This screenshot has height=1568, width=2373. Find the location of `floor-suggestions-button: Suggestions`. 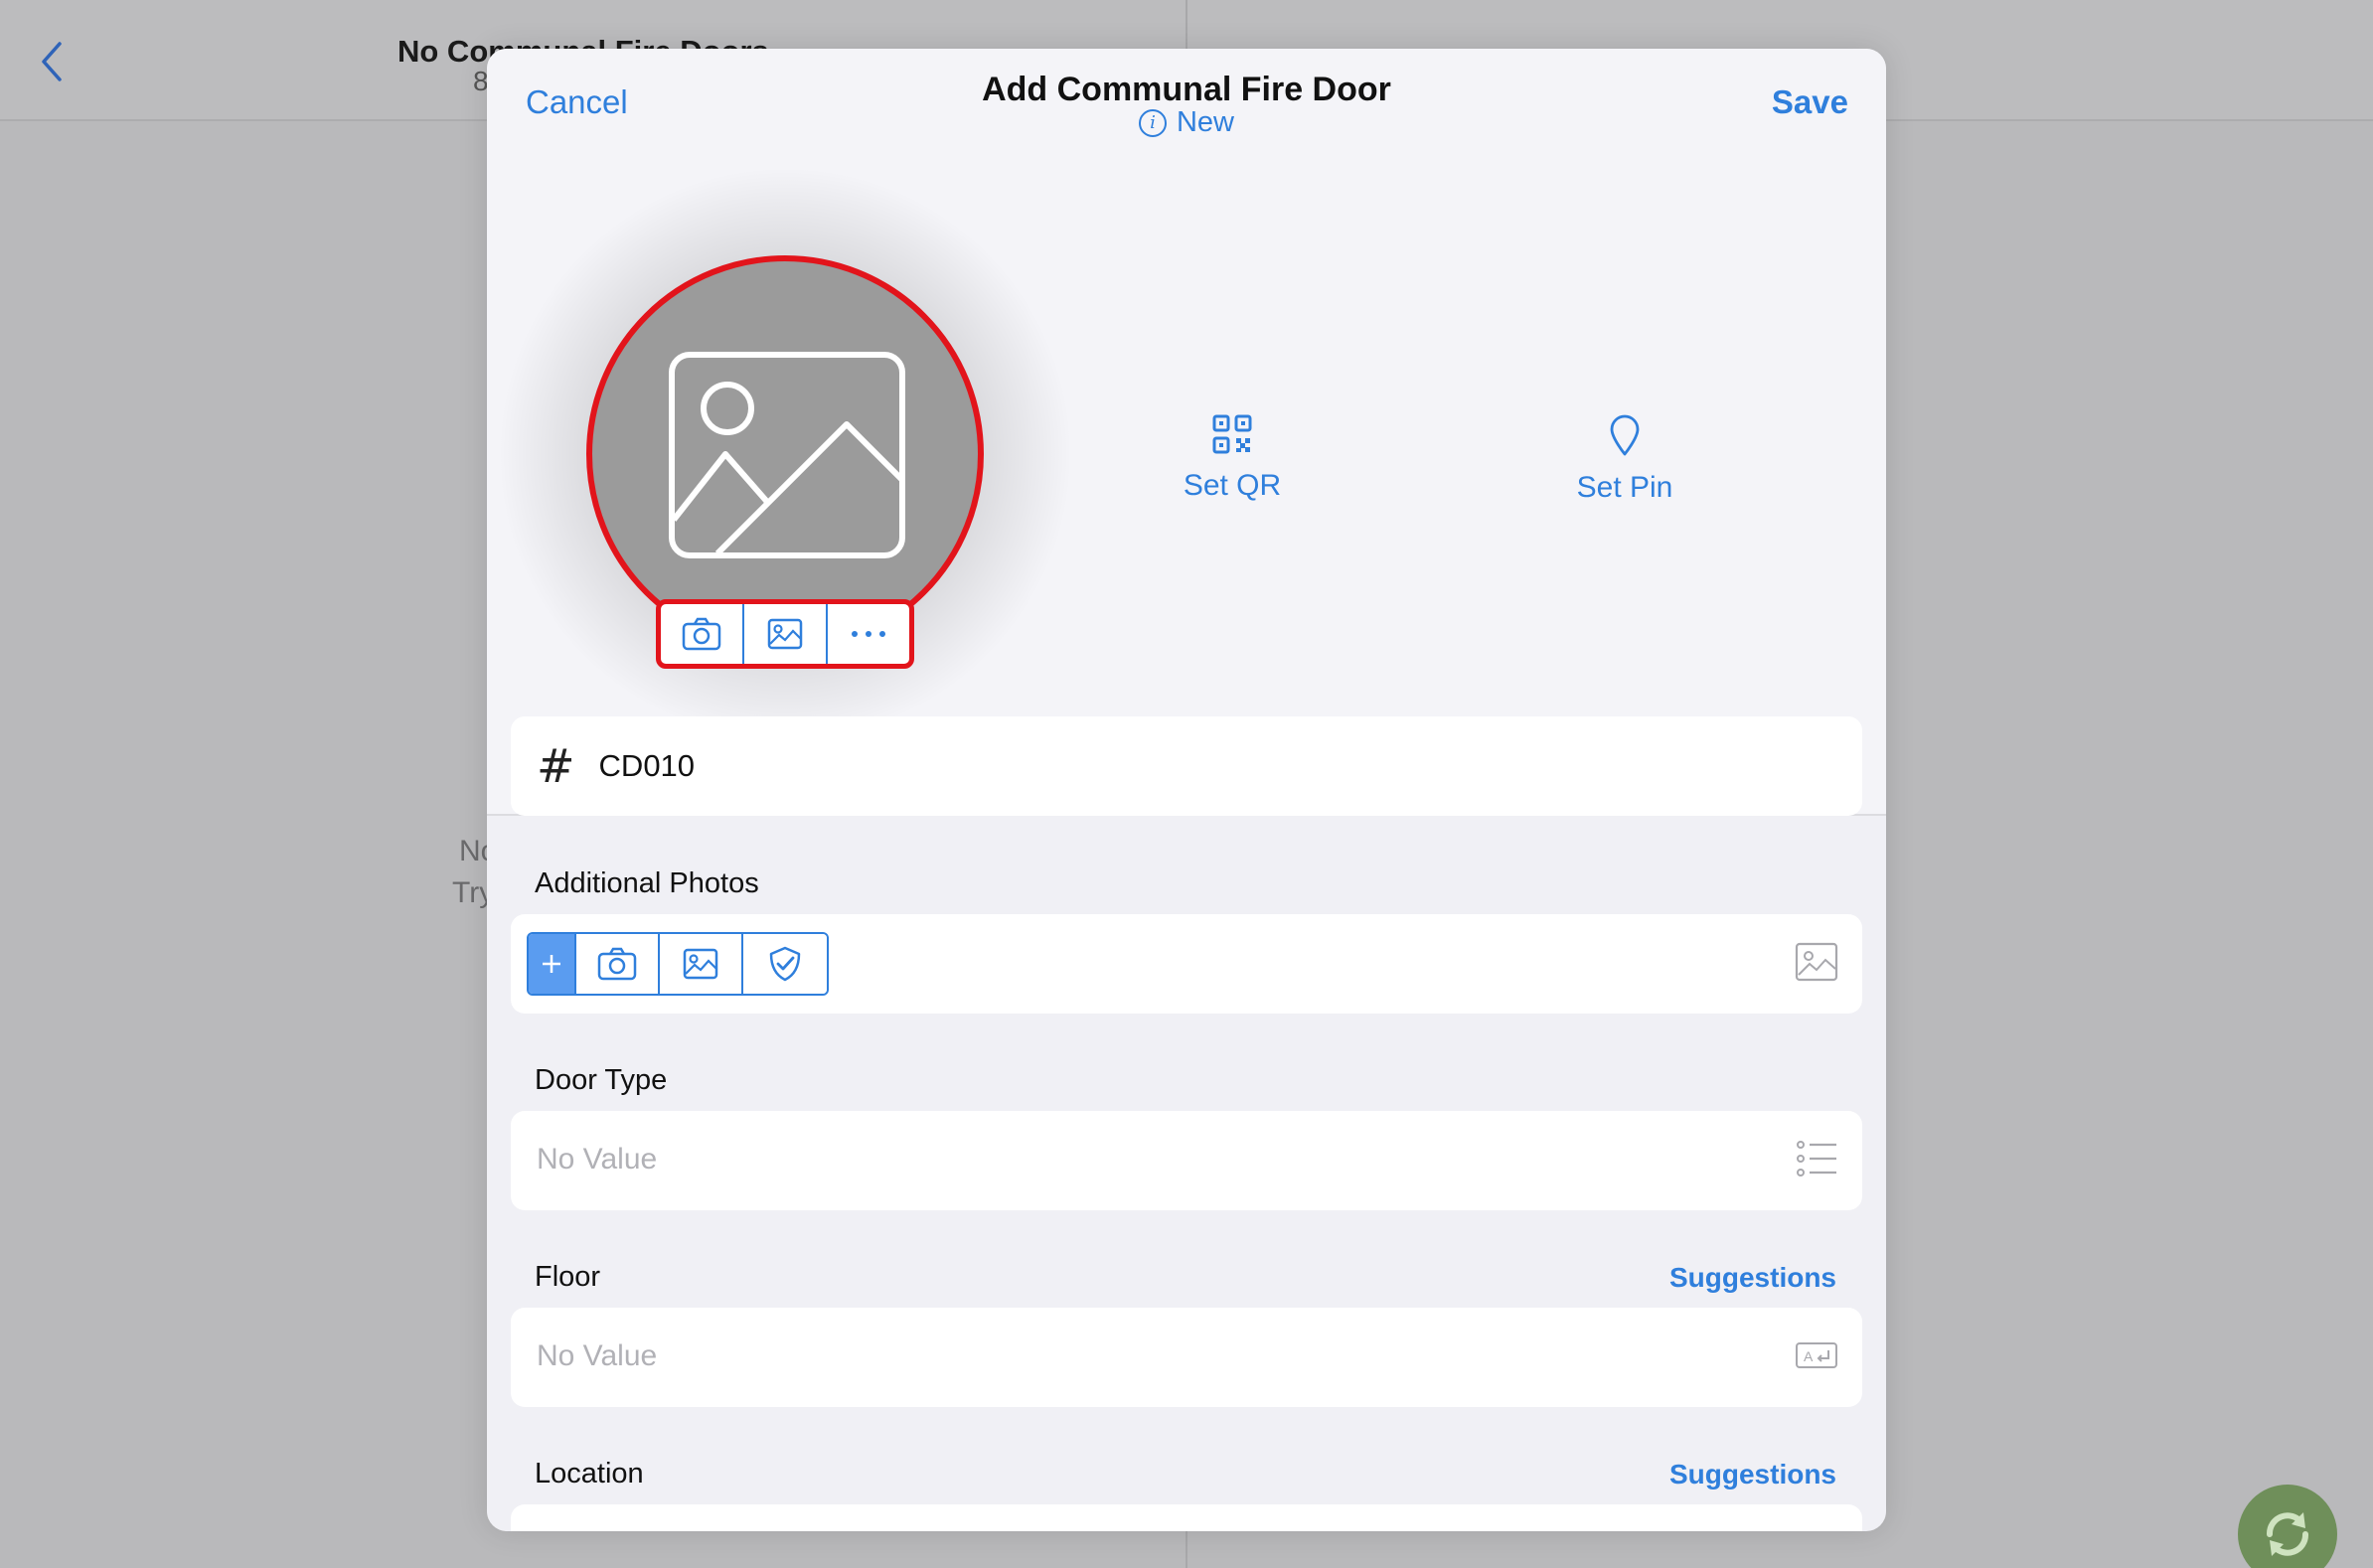

floor-suggestions-button: Suggestions is located at coordinates (1752, 1278).